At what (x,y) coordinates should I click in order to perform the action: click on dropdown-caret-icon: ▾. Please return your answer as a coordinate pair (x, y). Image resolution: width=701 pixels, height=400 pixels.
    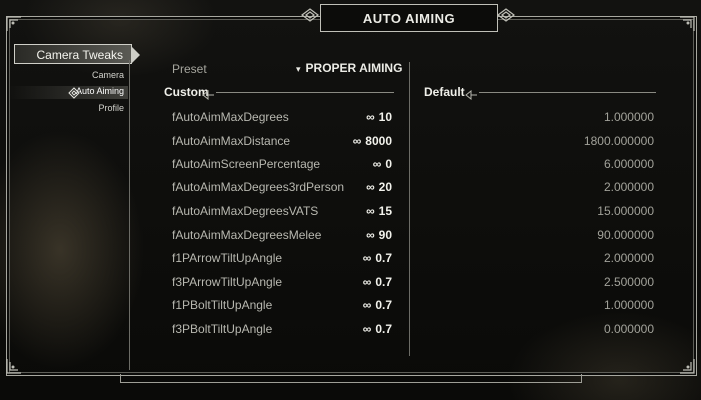
    Looking at the image, I should click on (298, 69).